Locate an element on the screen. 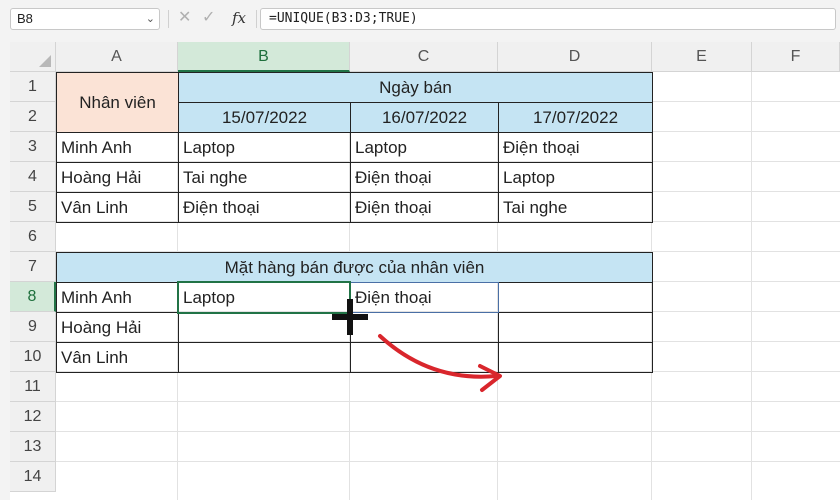 The height and width of the screenshot is (500, 840). cell-d2-date: 17/07/2022 is located at coordinates (575, 117).